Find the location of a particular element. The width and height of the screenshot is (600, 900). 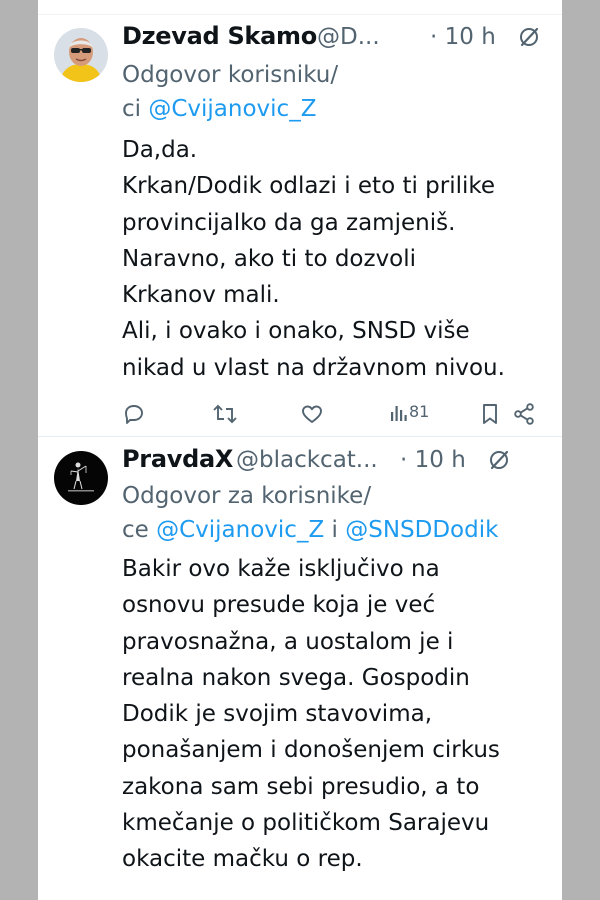

mention-link: @SNSDDodik is located at coordinates (421, 530).